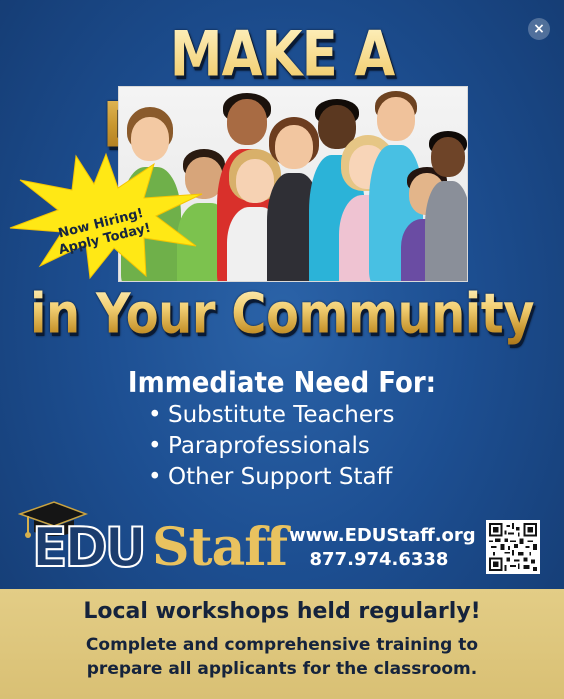  What do you see at coordinates (281, 415) in the screenshot?
I see `need-item-label: Substitute Teachers` at bounding box center [281, 415].